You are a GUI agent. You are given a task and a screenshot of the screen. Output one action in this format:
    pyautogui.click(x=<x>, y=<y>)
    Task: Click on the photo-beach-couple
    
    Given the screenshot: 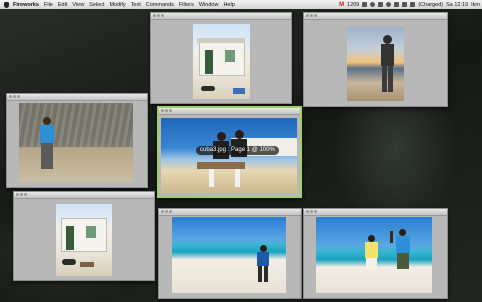 What is the action you would take?
    pyautogui.click(x=374, y=255)
    